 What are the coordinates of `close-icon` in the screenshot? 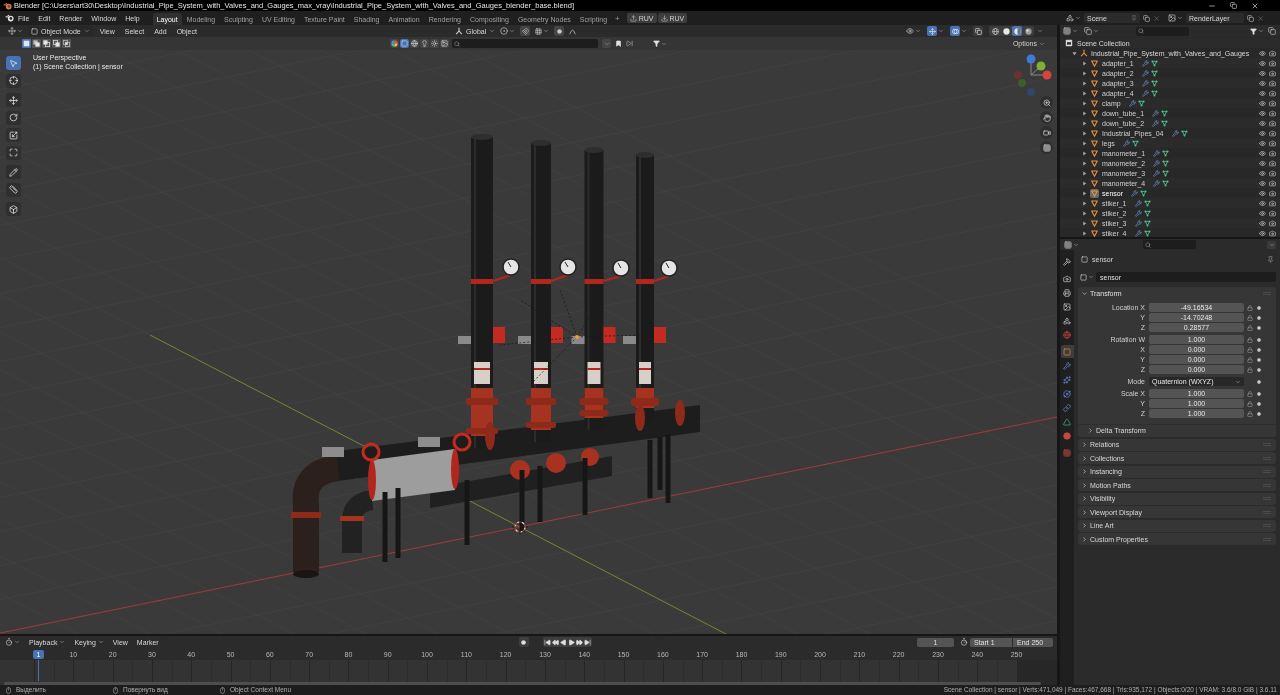 It's located at (1255, 5).